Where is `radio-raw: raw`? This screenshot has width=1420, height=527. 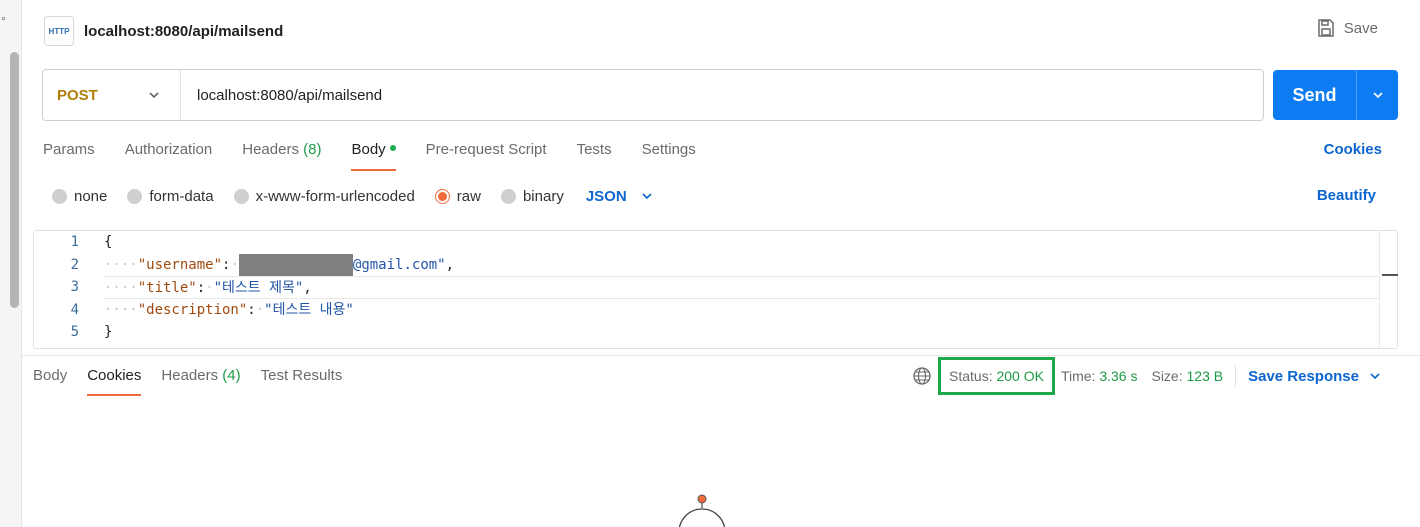 radio-raw: raw is located at coordinates (457, 196).